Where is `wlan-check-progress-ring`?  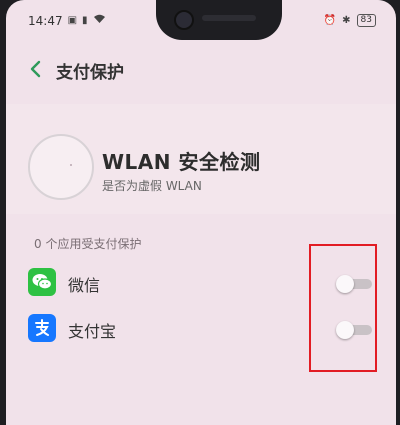
wlan-check-progress-ring is located at coordinates (61, 167).